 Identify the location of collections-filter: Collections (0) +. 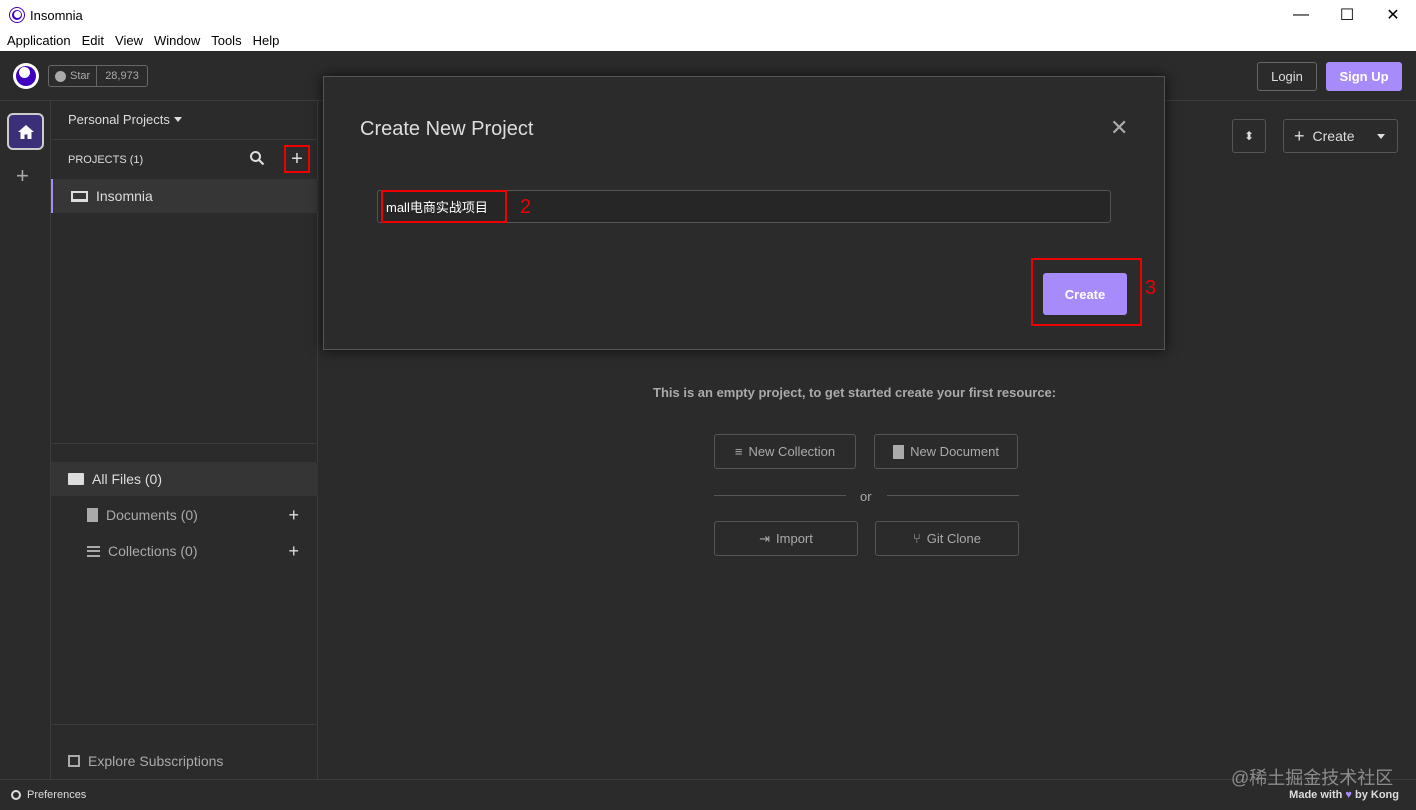
(184, 551).